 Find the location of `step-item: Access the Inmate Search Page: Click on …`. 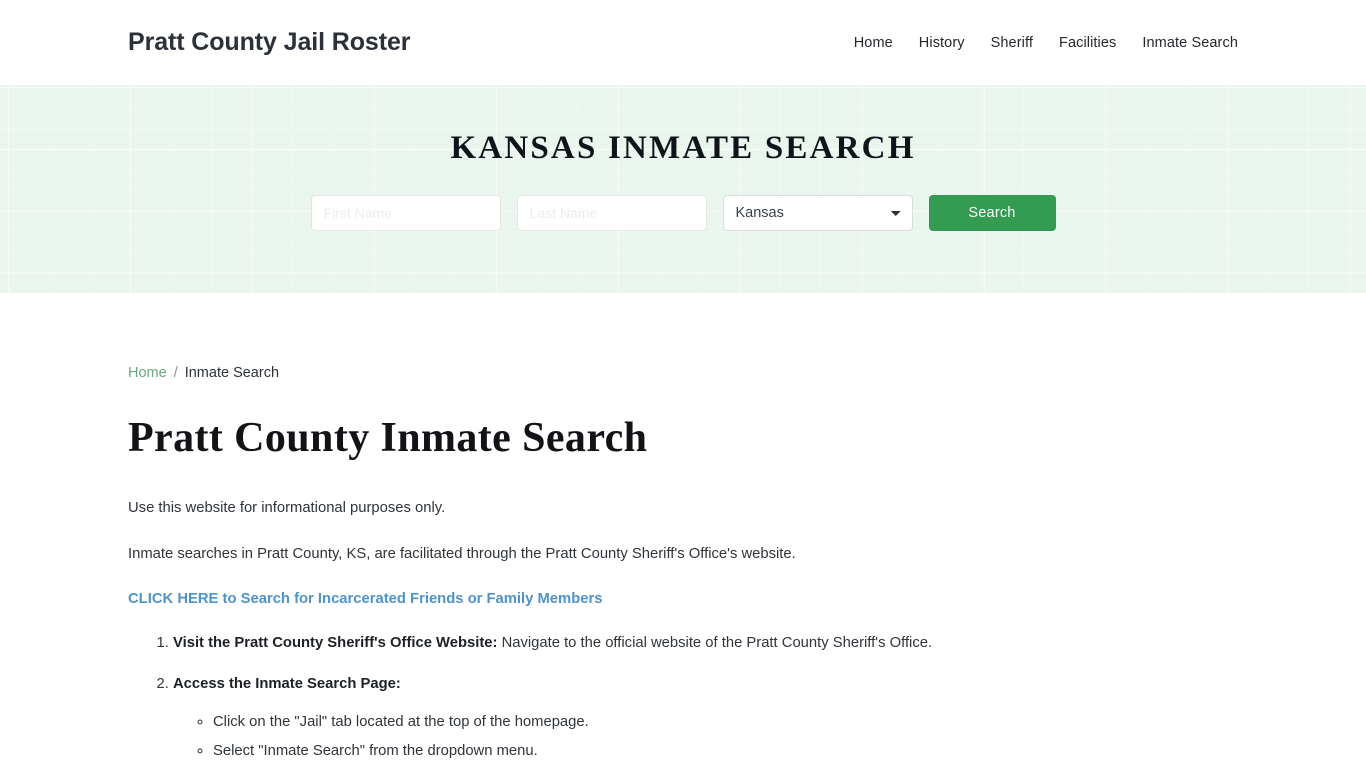

step-item: Access the Inmate Search Page: Click on … is located at coordinates (705, 718).